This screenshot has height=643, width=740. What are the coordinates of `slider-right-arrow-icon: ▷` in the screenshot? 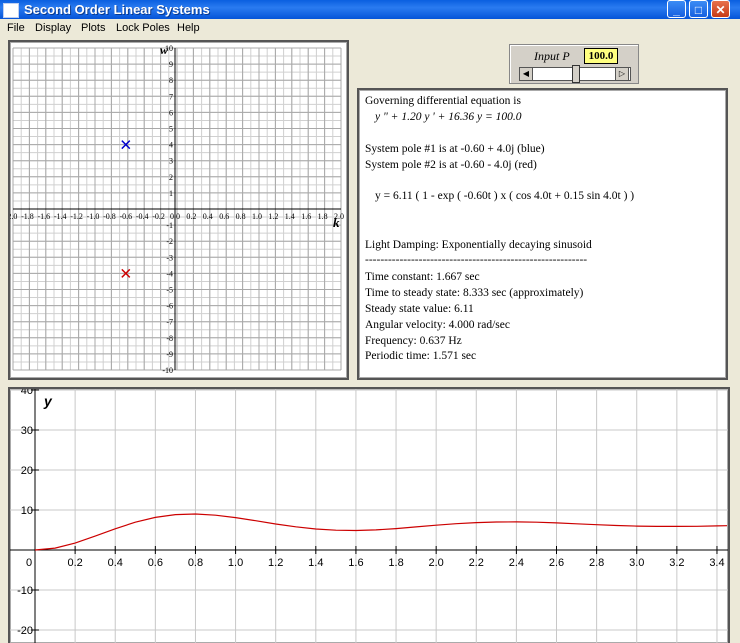 It's located at (622, 74).